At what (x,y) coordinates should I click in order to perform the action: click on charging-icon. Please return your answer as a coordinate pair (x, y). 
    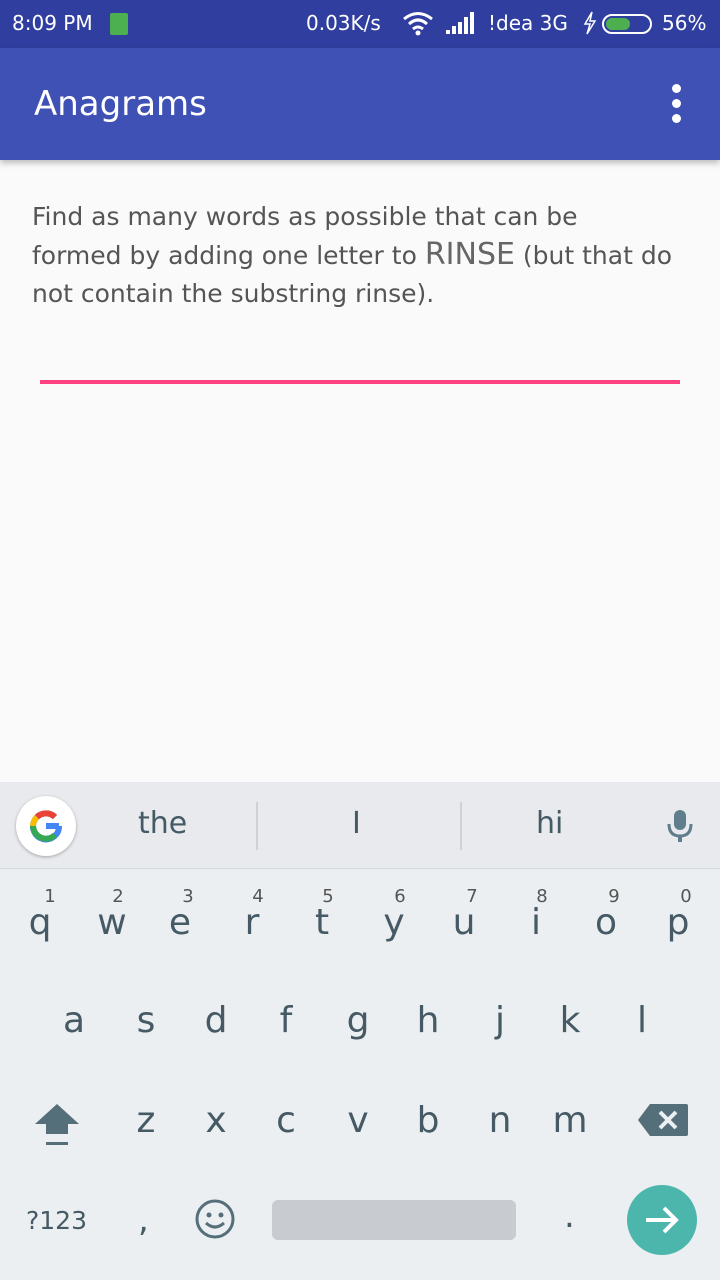
    Looking at the image, I should click on (590, 25).